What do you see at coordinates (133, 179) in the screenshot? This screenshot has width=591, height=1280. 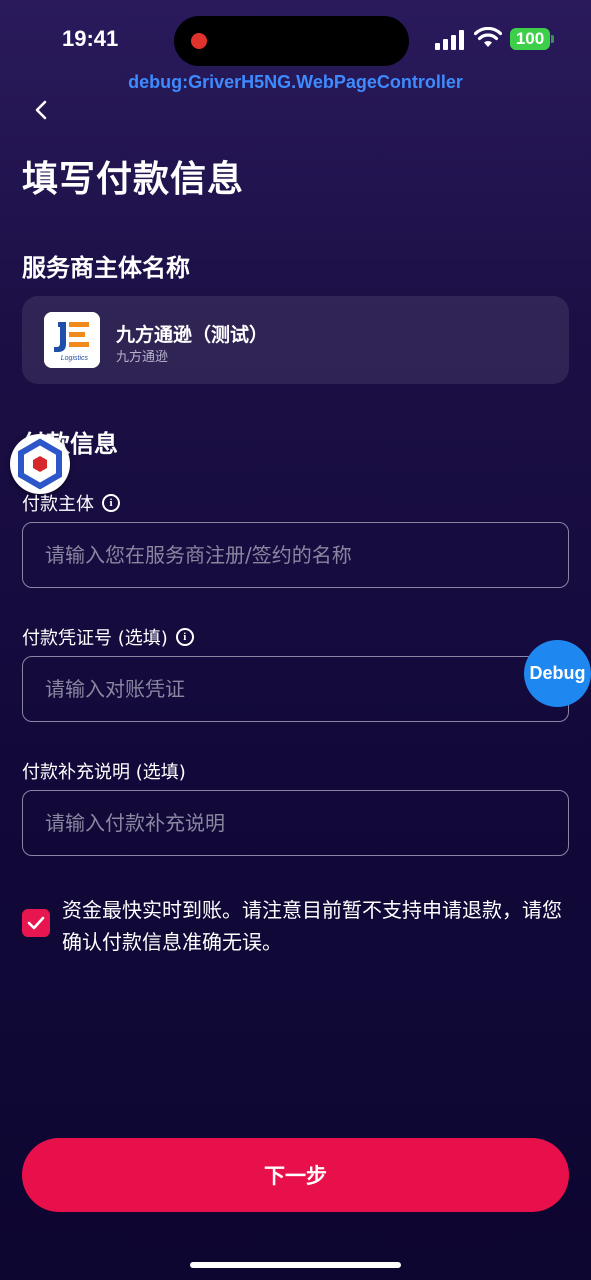 I see `page-title: 填写付款信息` at bounding box center [133, 179].